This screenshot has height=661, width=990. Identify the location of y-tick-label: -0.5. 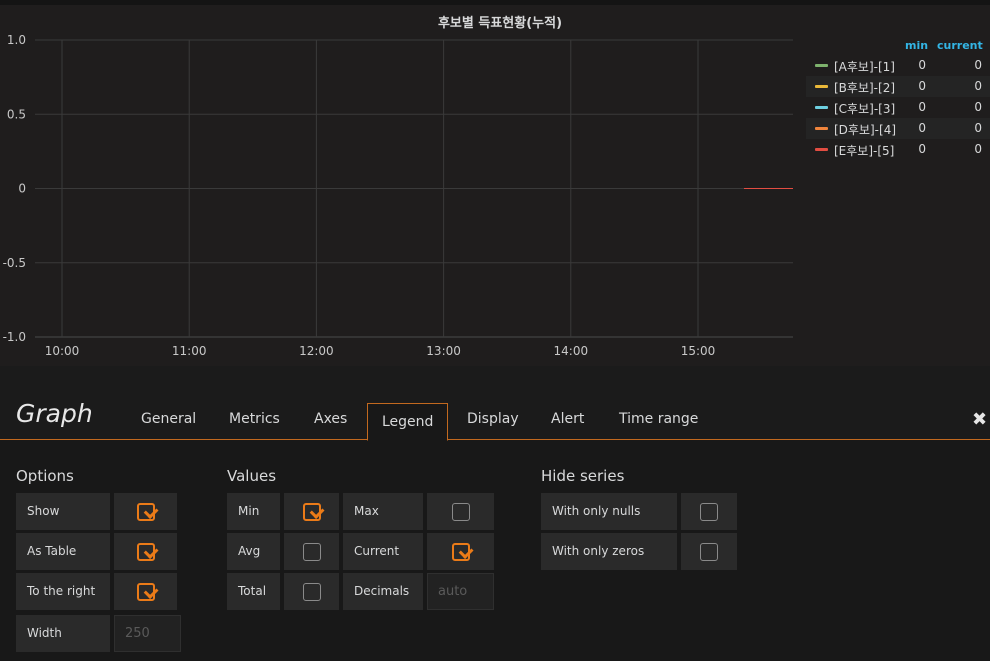
(14, 263).